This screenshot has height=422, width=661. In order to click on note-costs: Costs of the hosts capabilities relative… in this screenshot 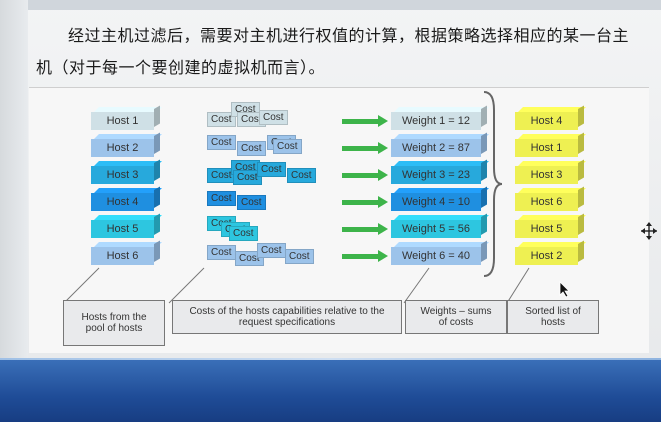, I will do `click(287, 317)`.